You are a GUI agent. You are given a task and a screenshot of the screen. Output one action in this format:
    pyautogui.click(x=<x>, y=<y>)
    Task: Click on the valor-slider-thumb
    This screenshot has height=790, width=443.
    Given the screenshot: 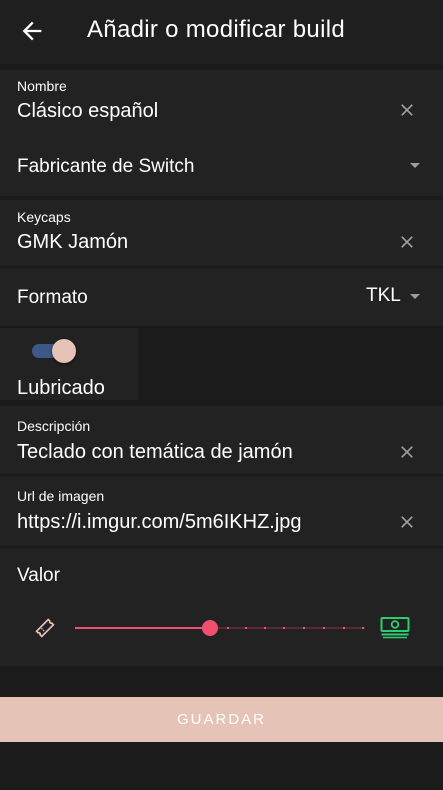 What is the action you would take?
    pyautogui.click(x=210, y=628)
    